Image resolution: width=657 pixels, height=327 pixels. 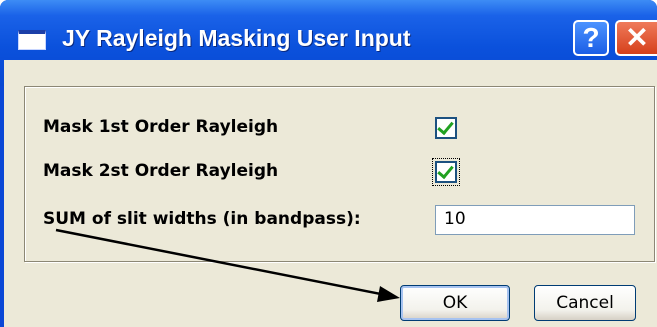 What do you see at coordinates (236, 38) in the screenshot?
I see `window-title: JY Rayleigh Masking User Input` at bounding box center [236, 38].